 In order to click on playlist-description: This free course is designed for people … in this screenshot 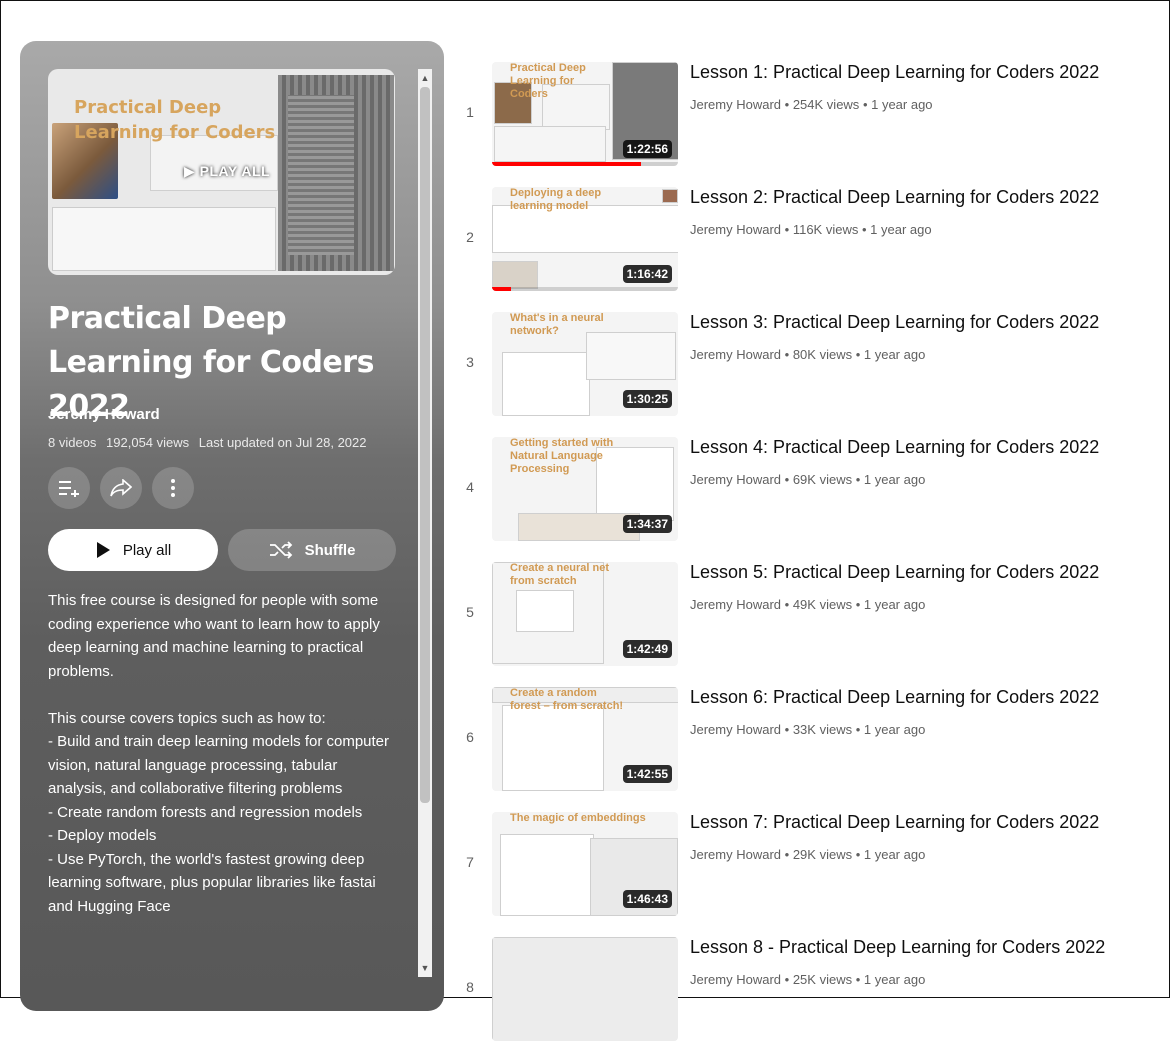, I will do `click(223, 753)`.